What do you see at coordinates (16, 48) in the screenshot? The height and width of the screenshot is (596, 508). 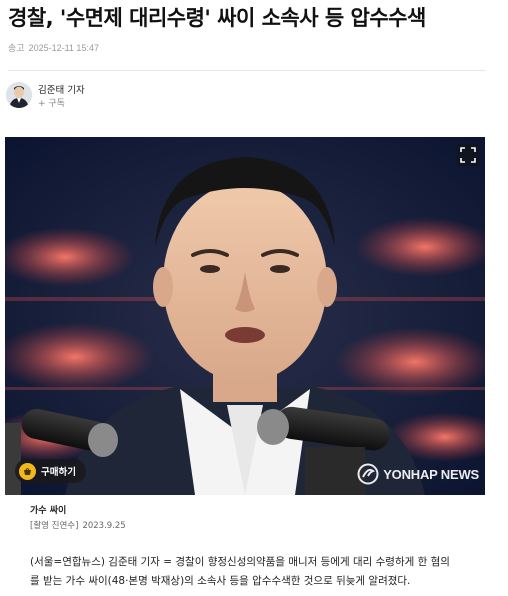 I see `sent-label: 송고` at bounding box center [16, 48].